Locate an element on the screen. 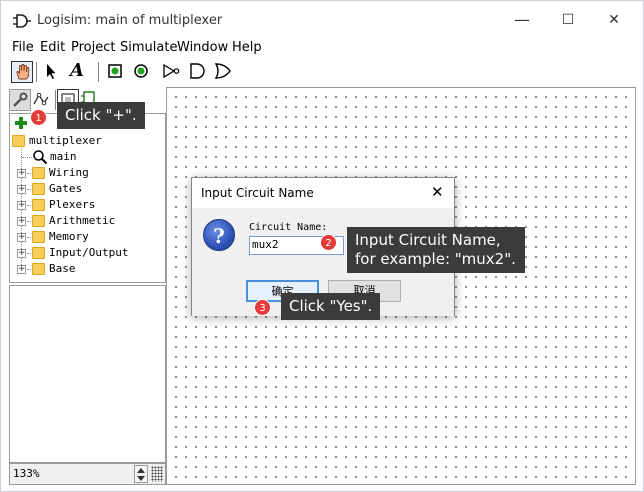 The height and width of the screenshot is (492, 644). question-icon: ? is located at coordinates (219, 235).